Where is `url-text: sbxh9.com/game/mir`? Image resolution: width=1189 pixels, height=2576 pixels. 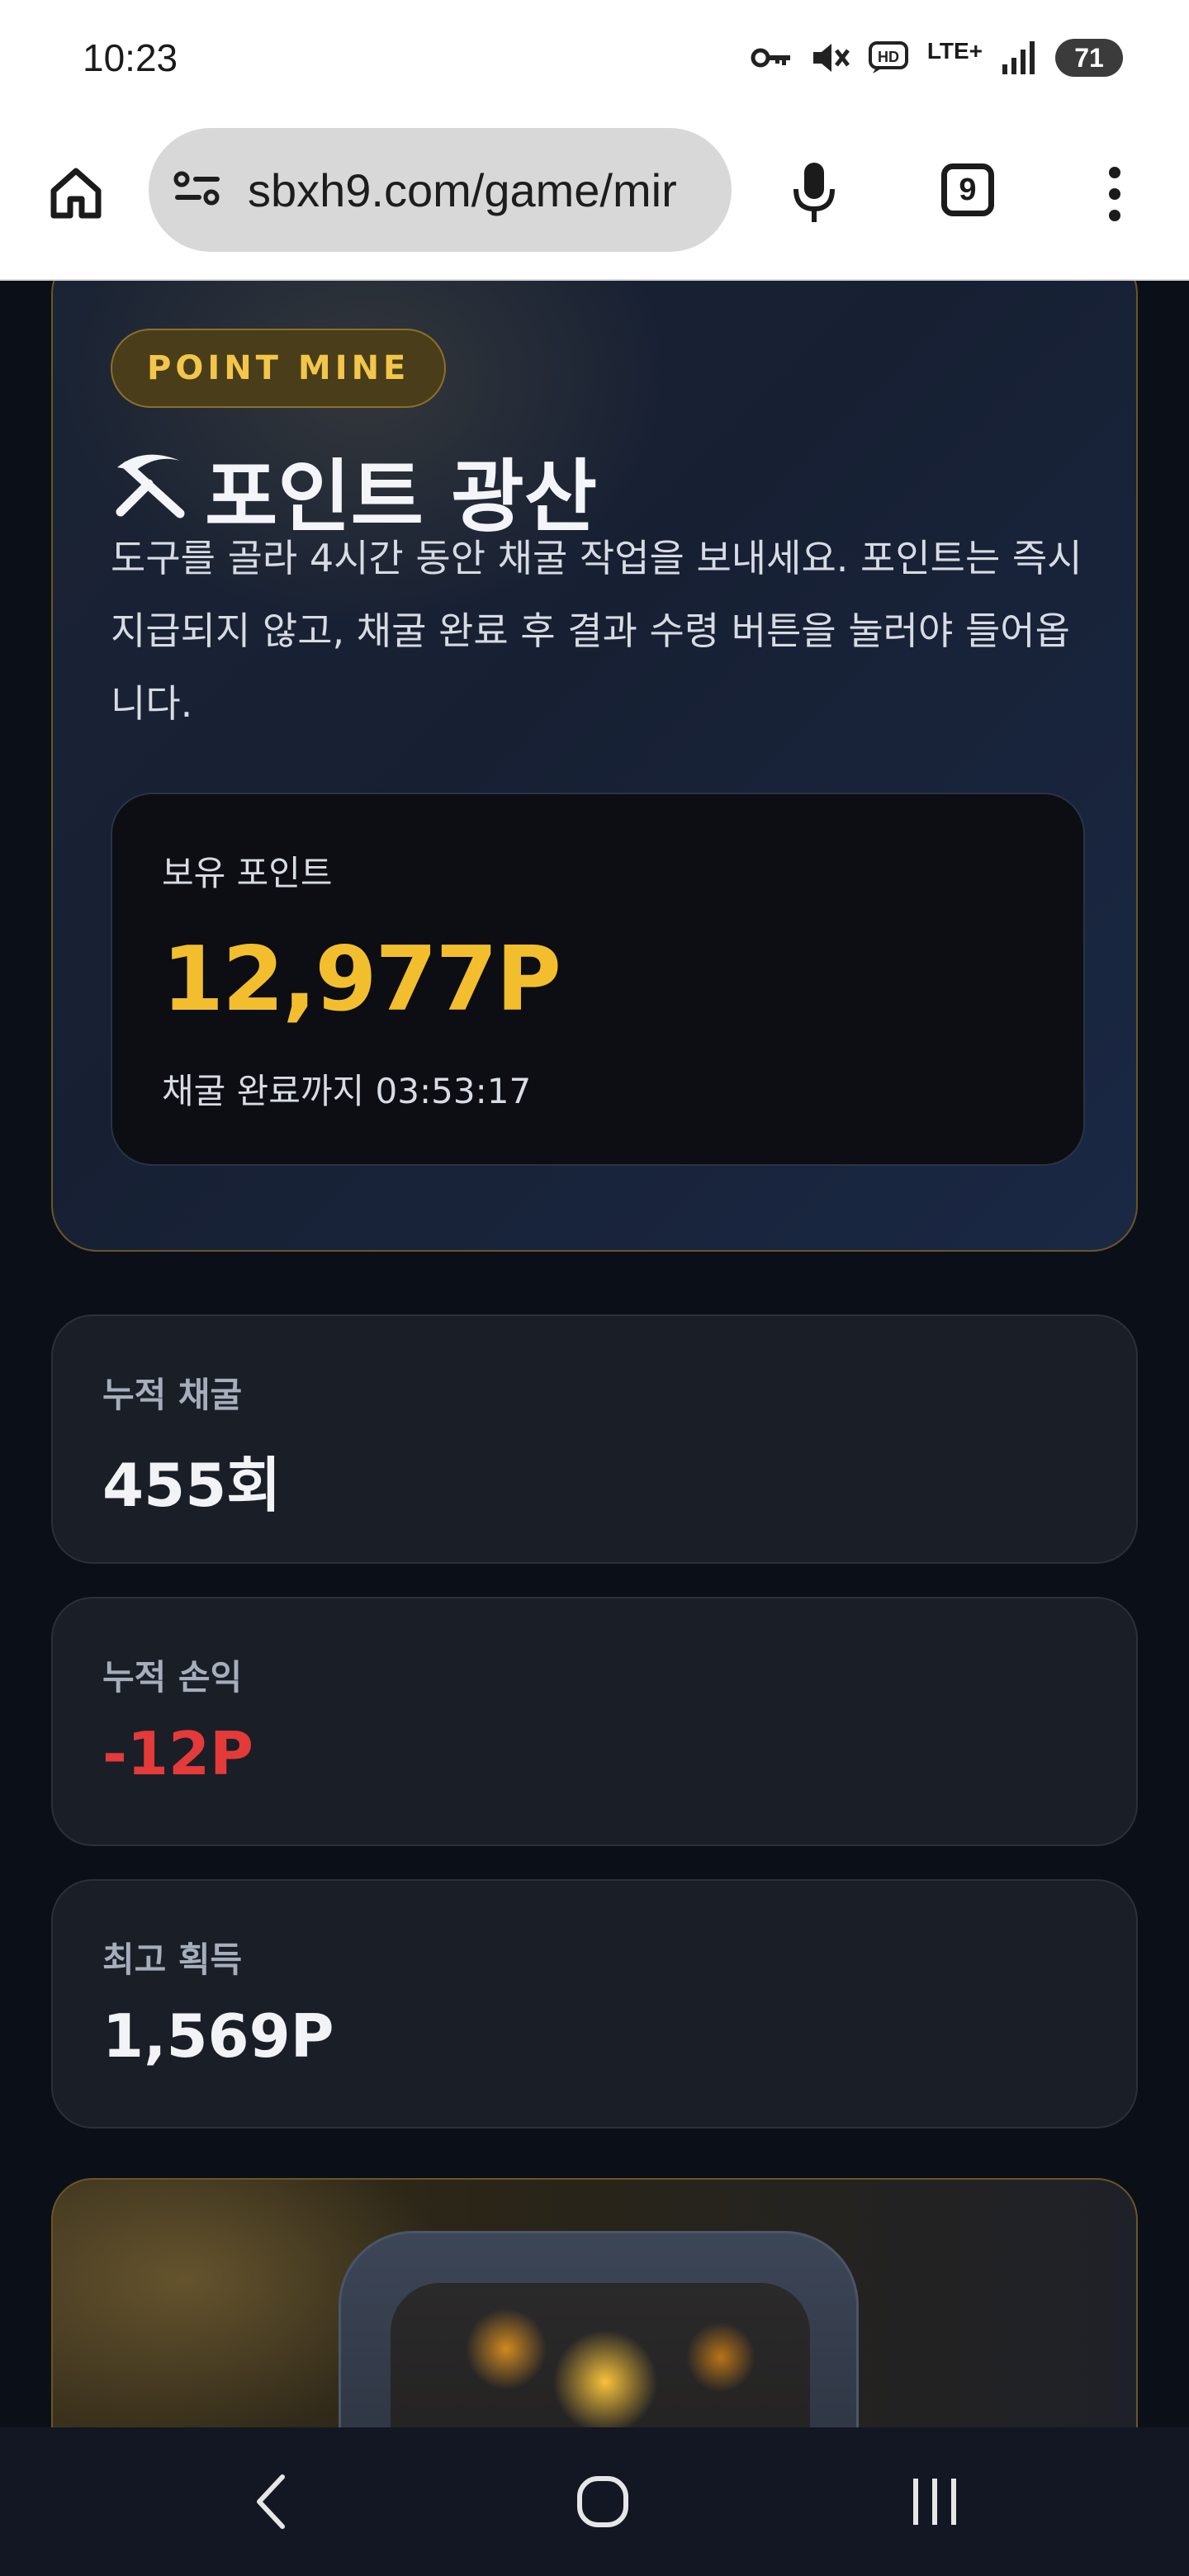
url-text: sbxh9.com/game/mir is located at coordinates (462, 190).